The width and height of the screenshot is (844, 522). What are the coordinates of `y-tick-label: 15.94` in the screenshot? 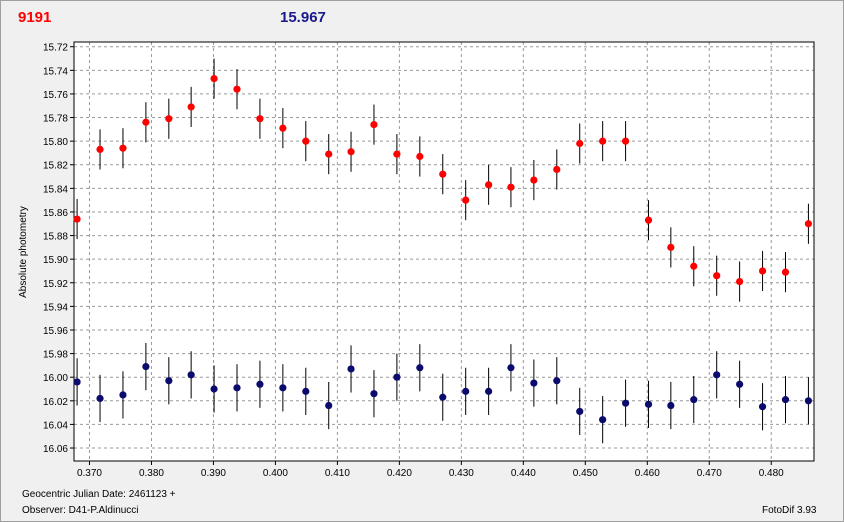 It's located at (55, 307).